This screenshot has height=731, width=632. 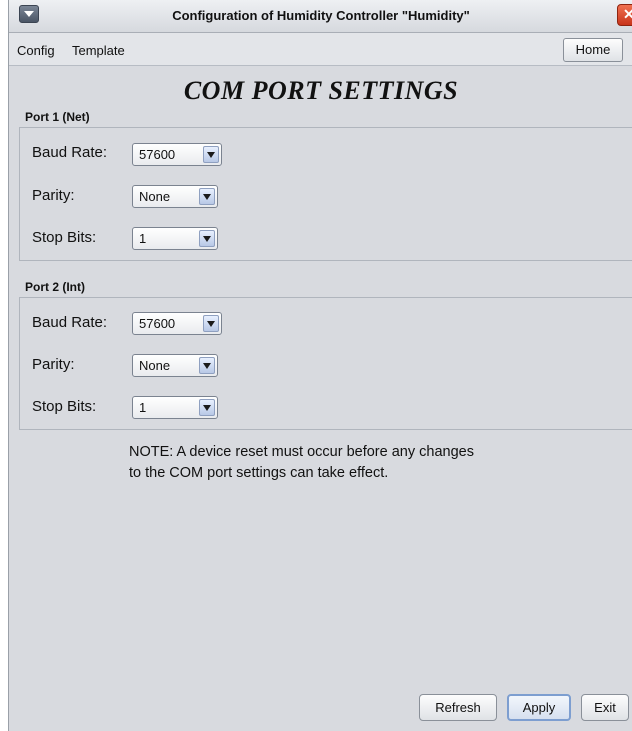 I want to click on exit-button: Exit, so click(x=605, y=707).